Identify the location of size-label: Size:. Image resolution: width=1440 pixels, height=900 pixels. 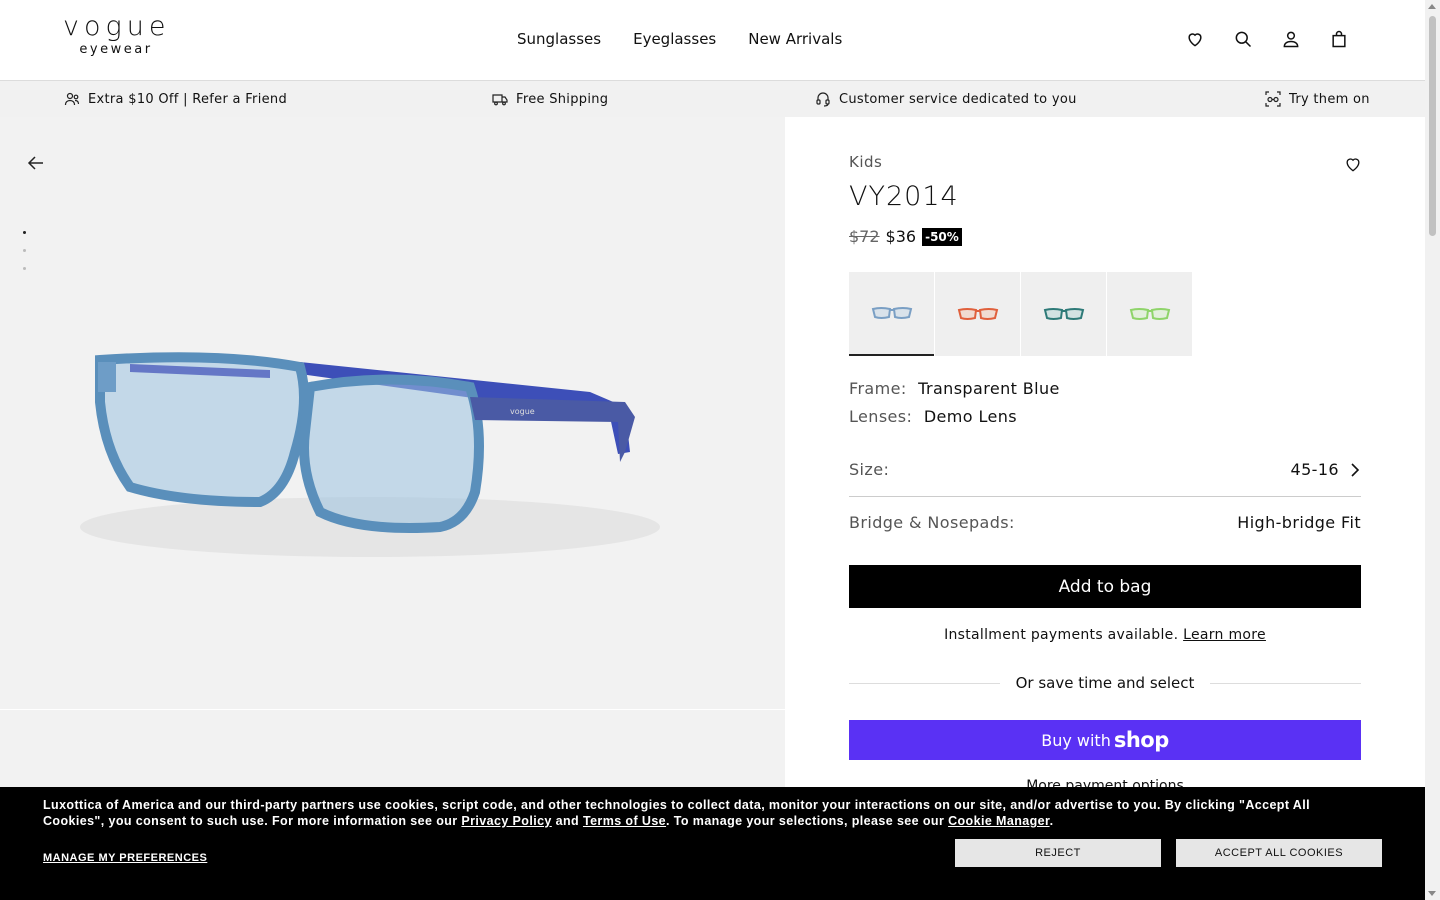
(869, 469).